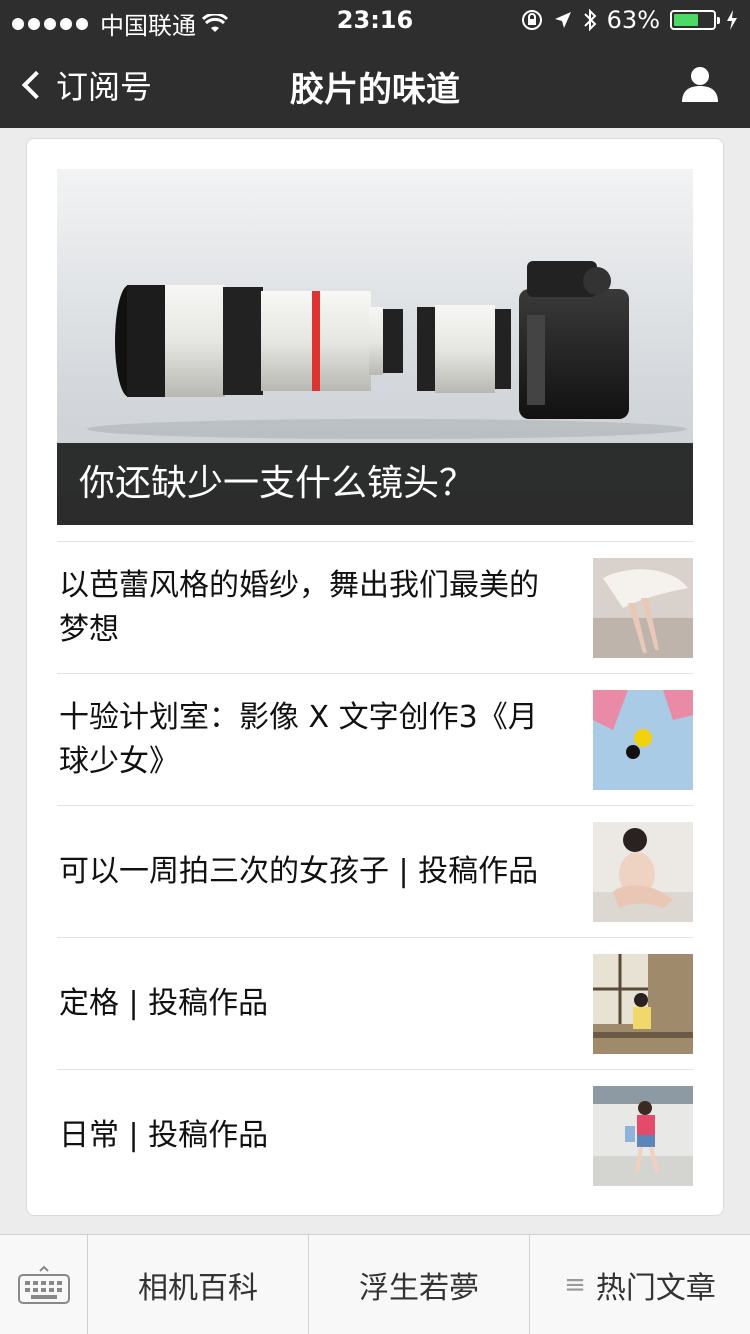 Image resolution: width=750 pixels, height=1334 pixels. Describe the element at coordinates (590, 20) in the screenshot. I see `bluetooth-icon` at that location.